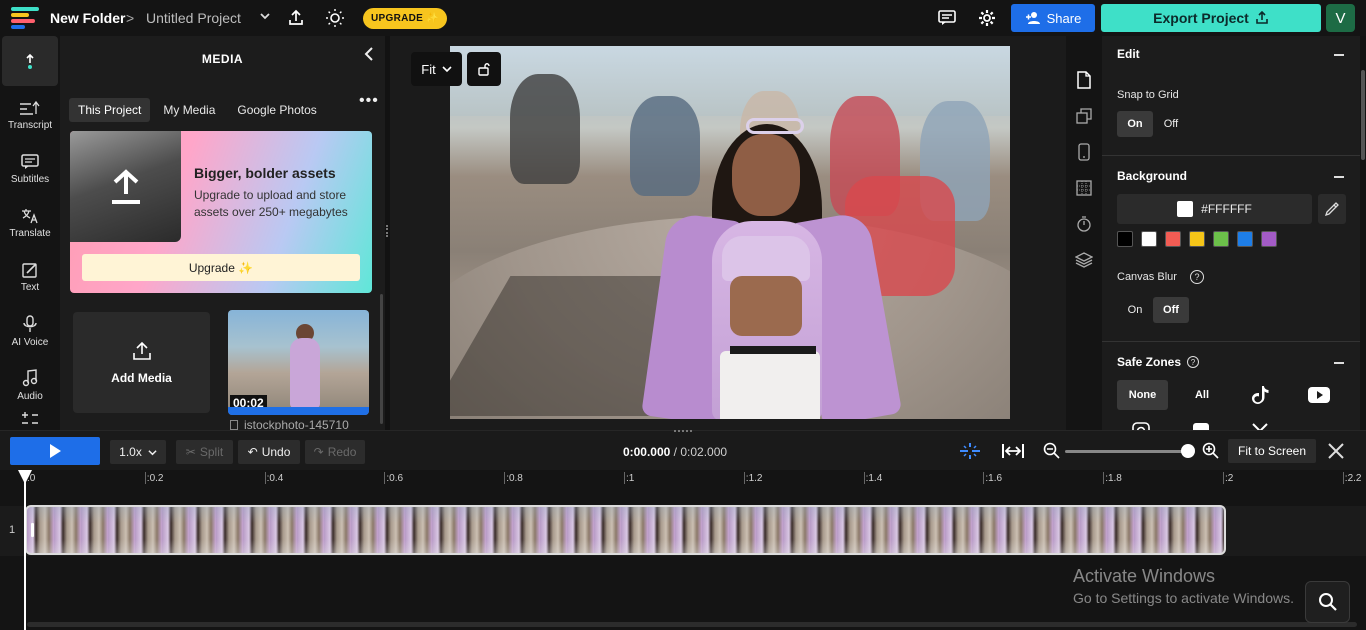 The width and height of the screenshot is (1366, 630). I want to click on swatch-red, so click(1173, 239).